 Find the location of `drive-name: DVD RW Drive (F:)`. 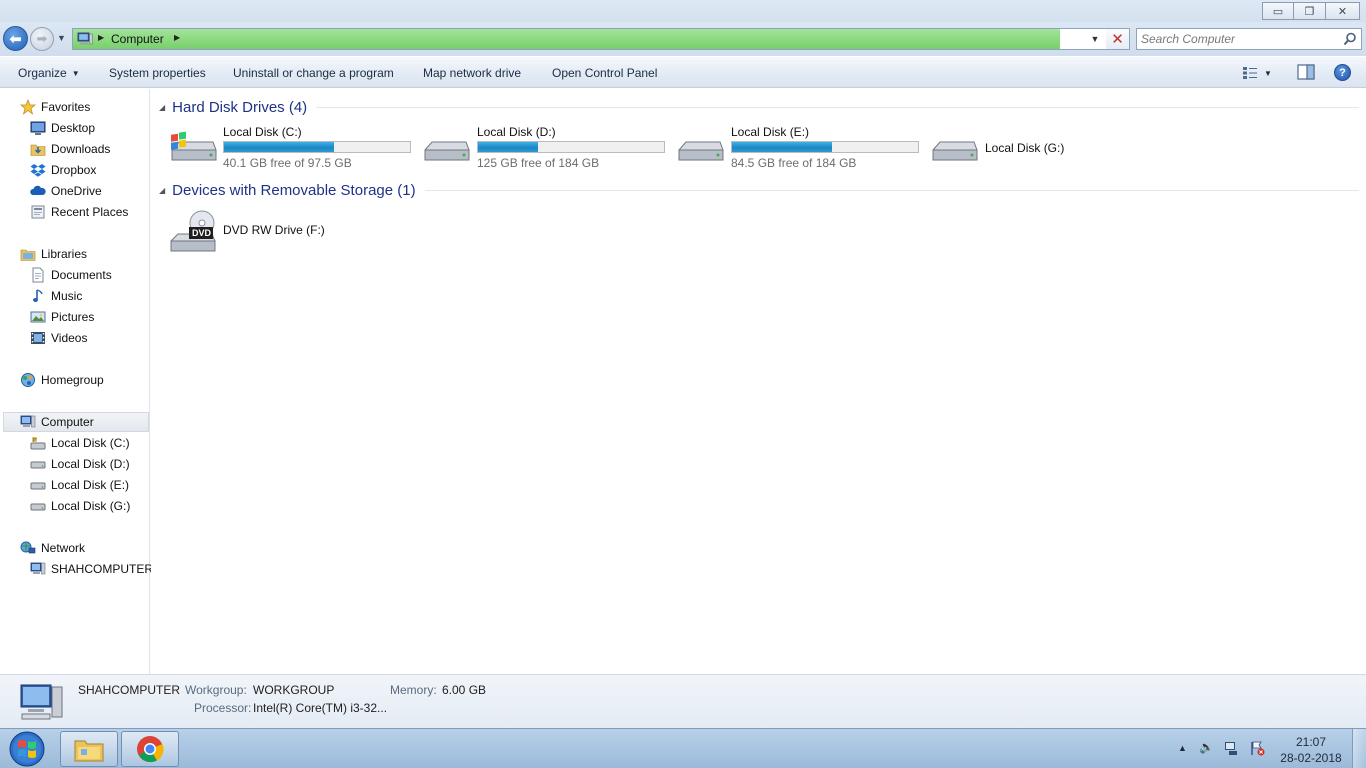

drive-name: DVD RW Drive (F:) is located at coordinates (274, 230).